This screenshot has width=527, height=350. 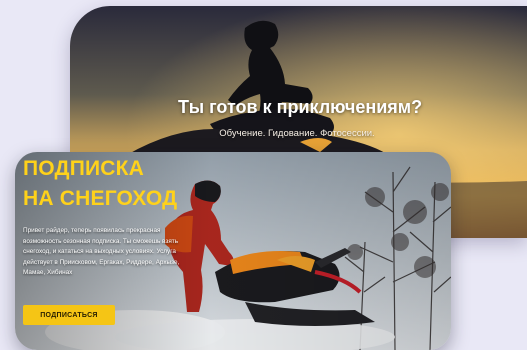 What do you see at coordinates (100, 198) in the screenshot?
I see `subscription-title-line2: НА СНЕГОХОД` at bounding box center [100, 198].